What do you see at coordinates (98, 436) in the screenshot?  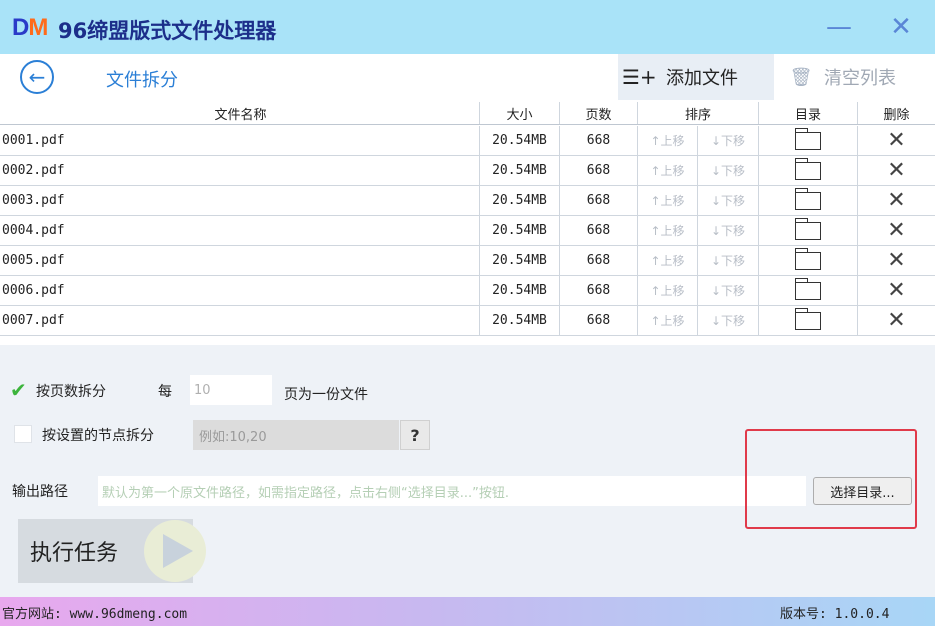 I see `split-by-nodes-label: 按设置的节点拆分` at bounding box center [98, 436].